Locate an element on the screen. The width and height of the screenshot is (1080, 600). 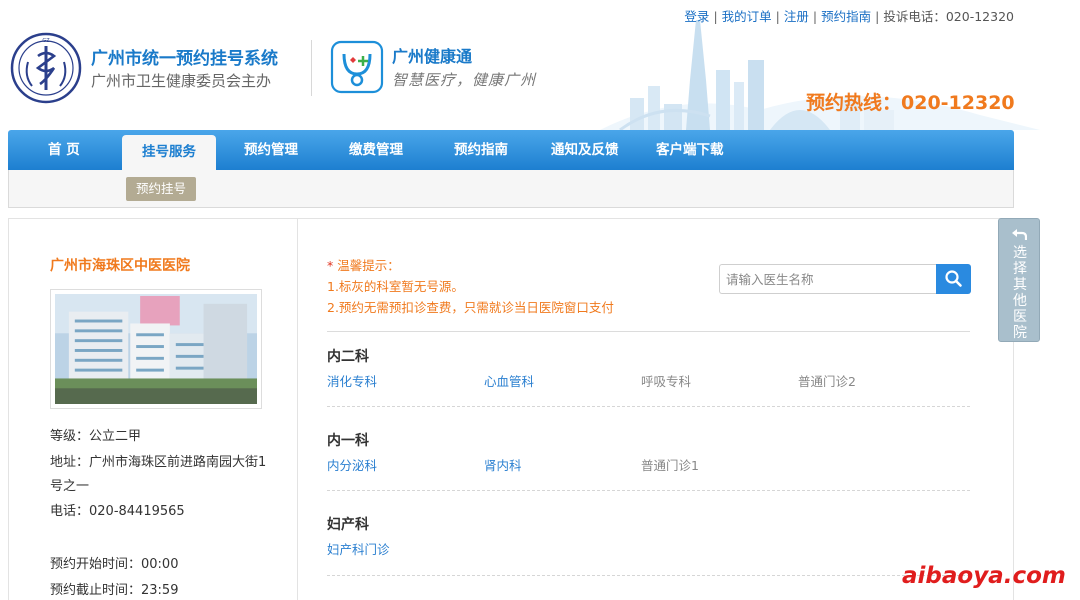
department-name: 妇产科 is located at coordinates (348, 525).